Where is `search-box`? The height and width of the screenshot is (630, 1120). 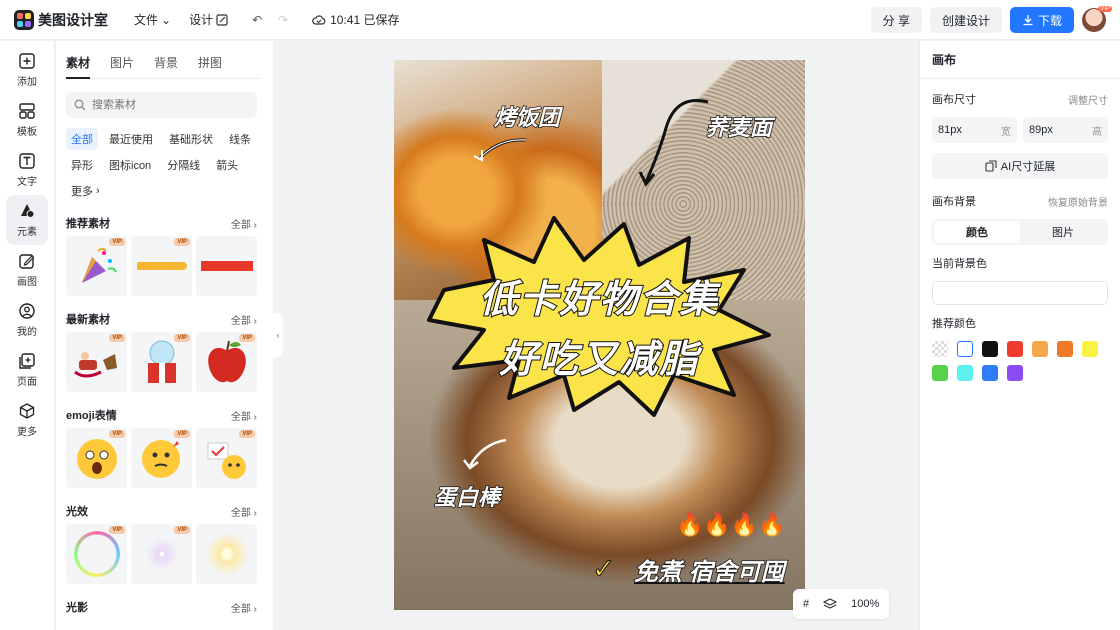
search-box is located at coordinates (161, 105).